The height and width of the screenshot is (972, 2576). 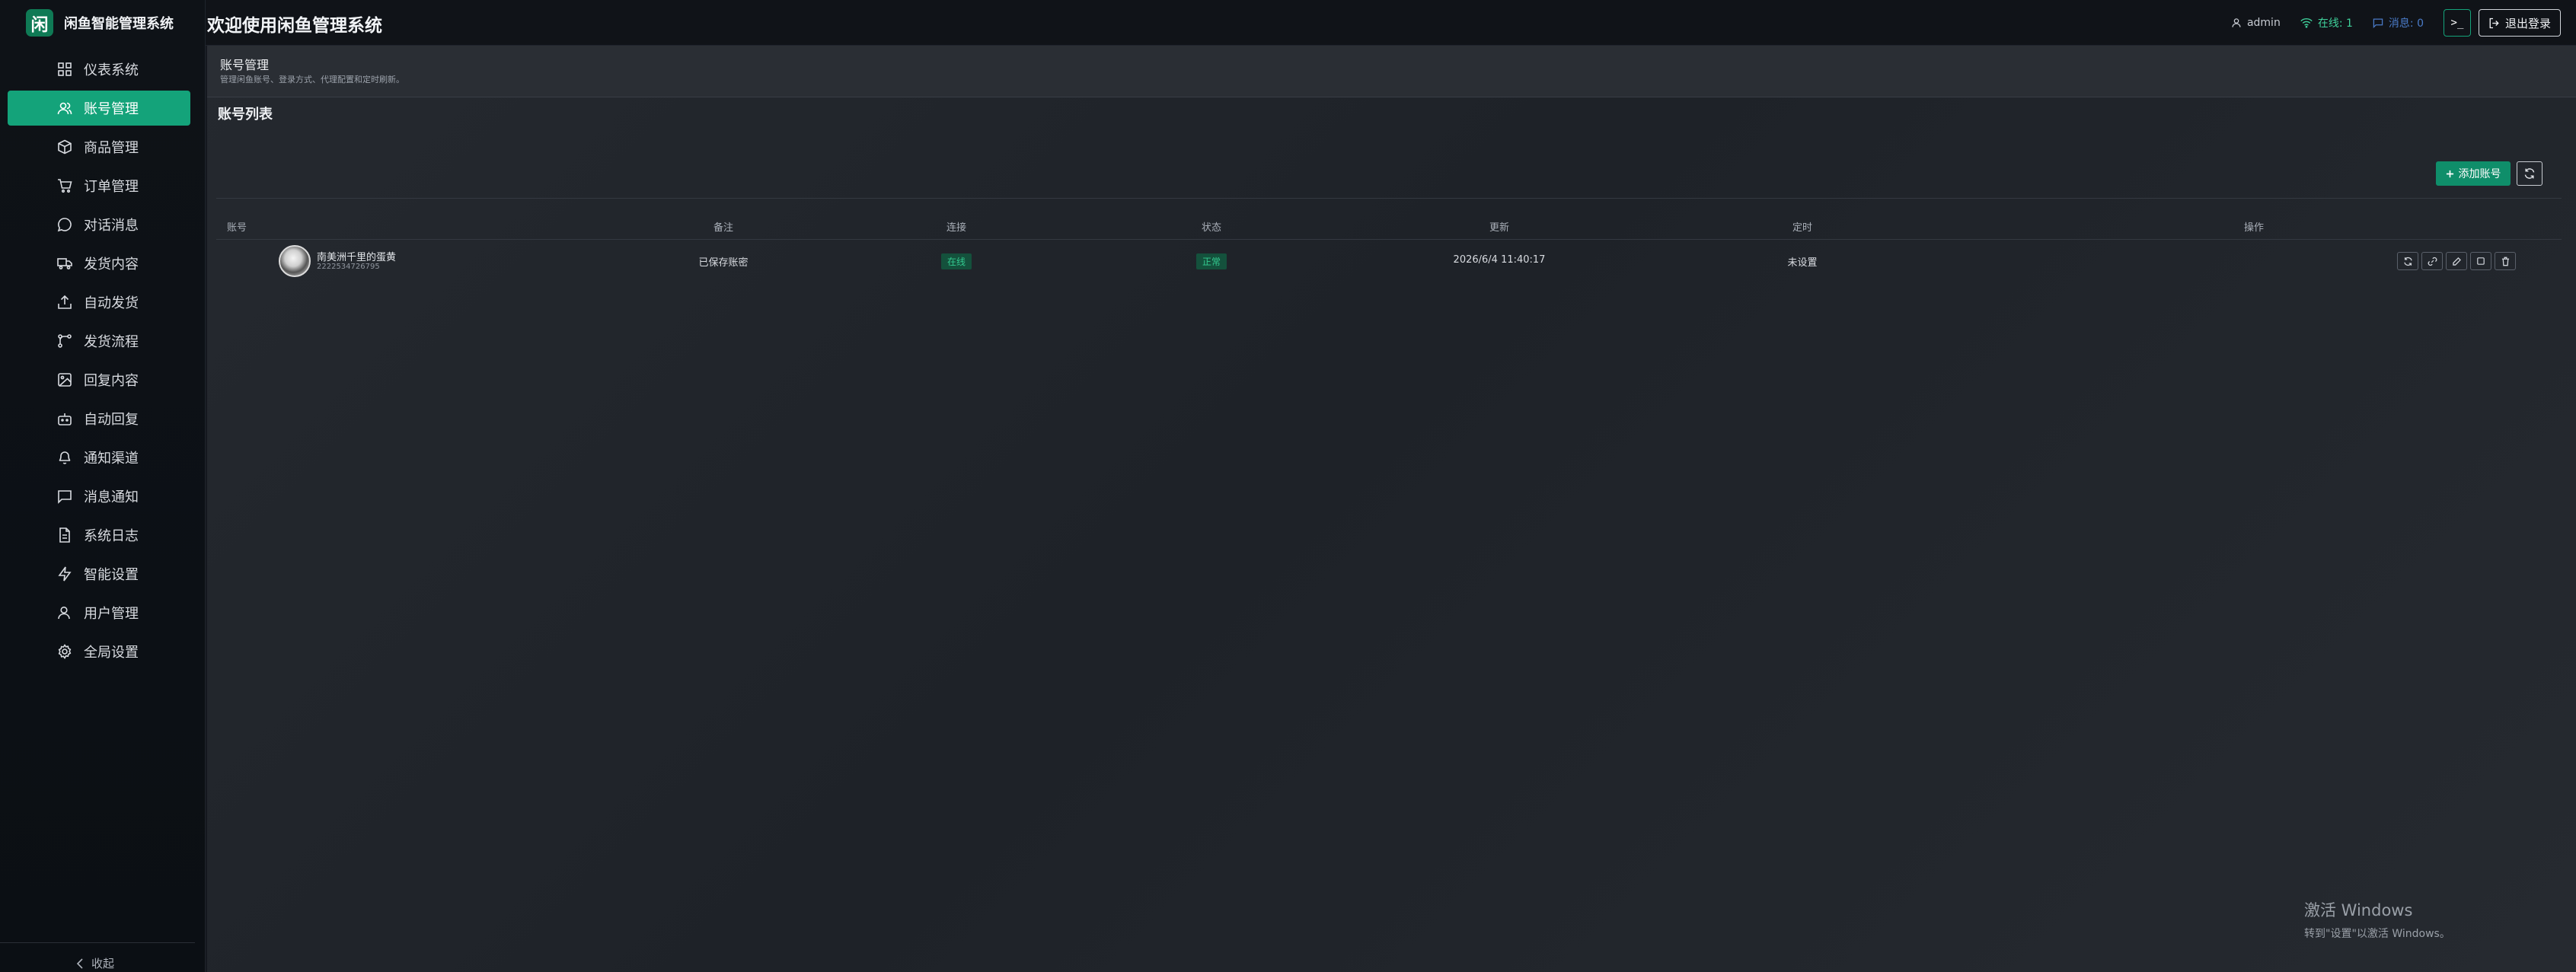 What do you see at coordinates (111, 187) in the screenshot?
I see `sidebar-item-label: 订单管理` at bounding box center [111, 187].